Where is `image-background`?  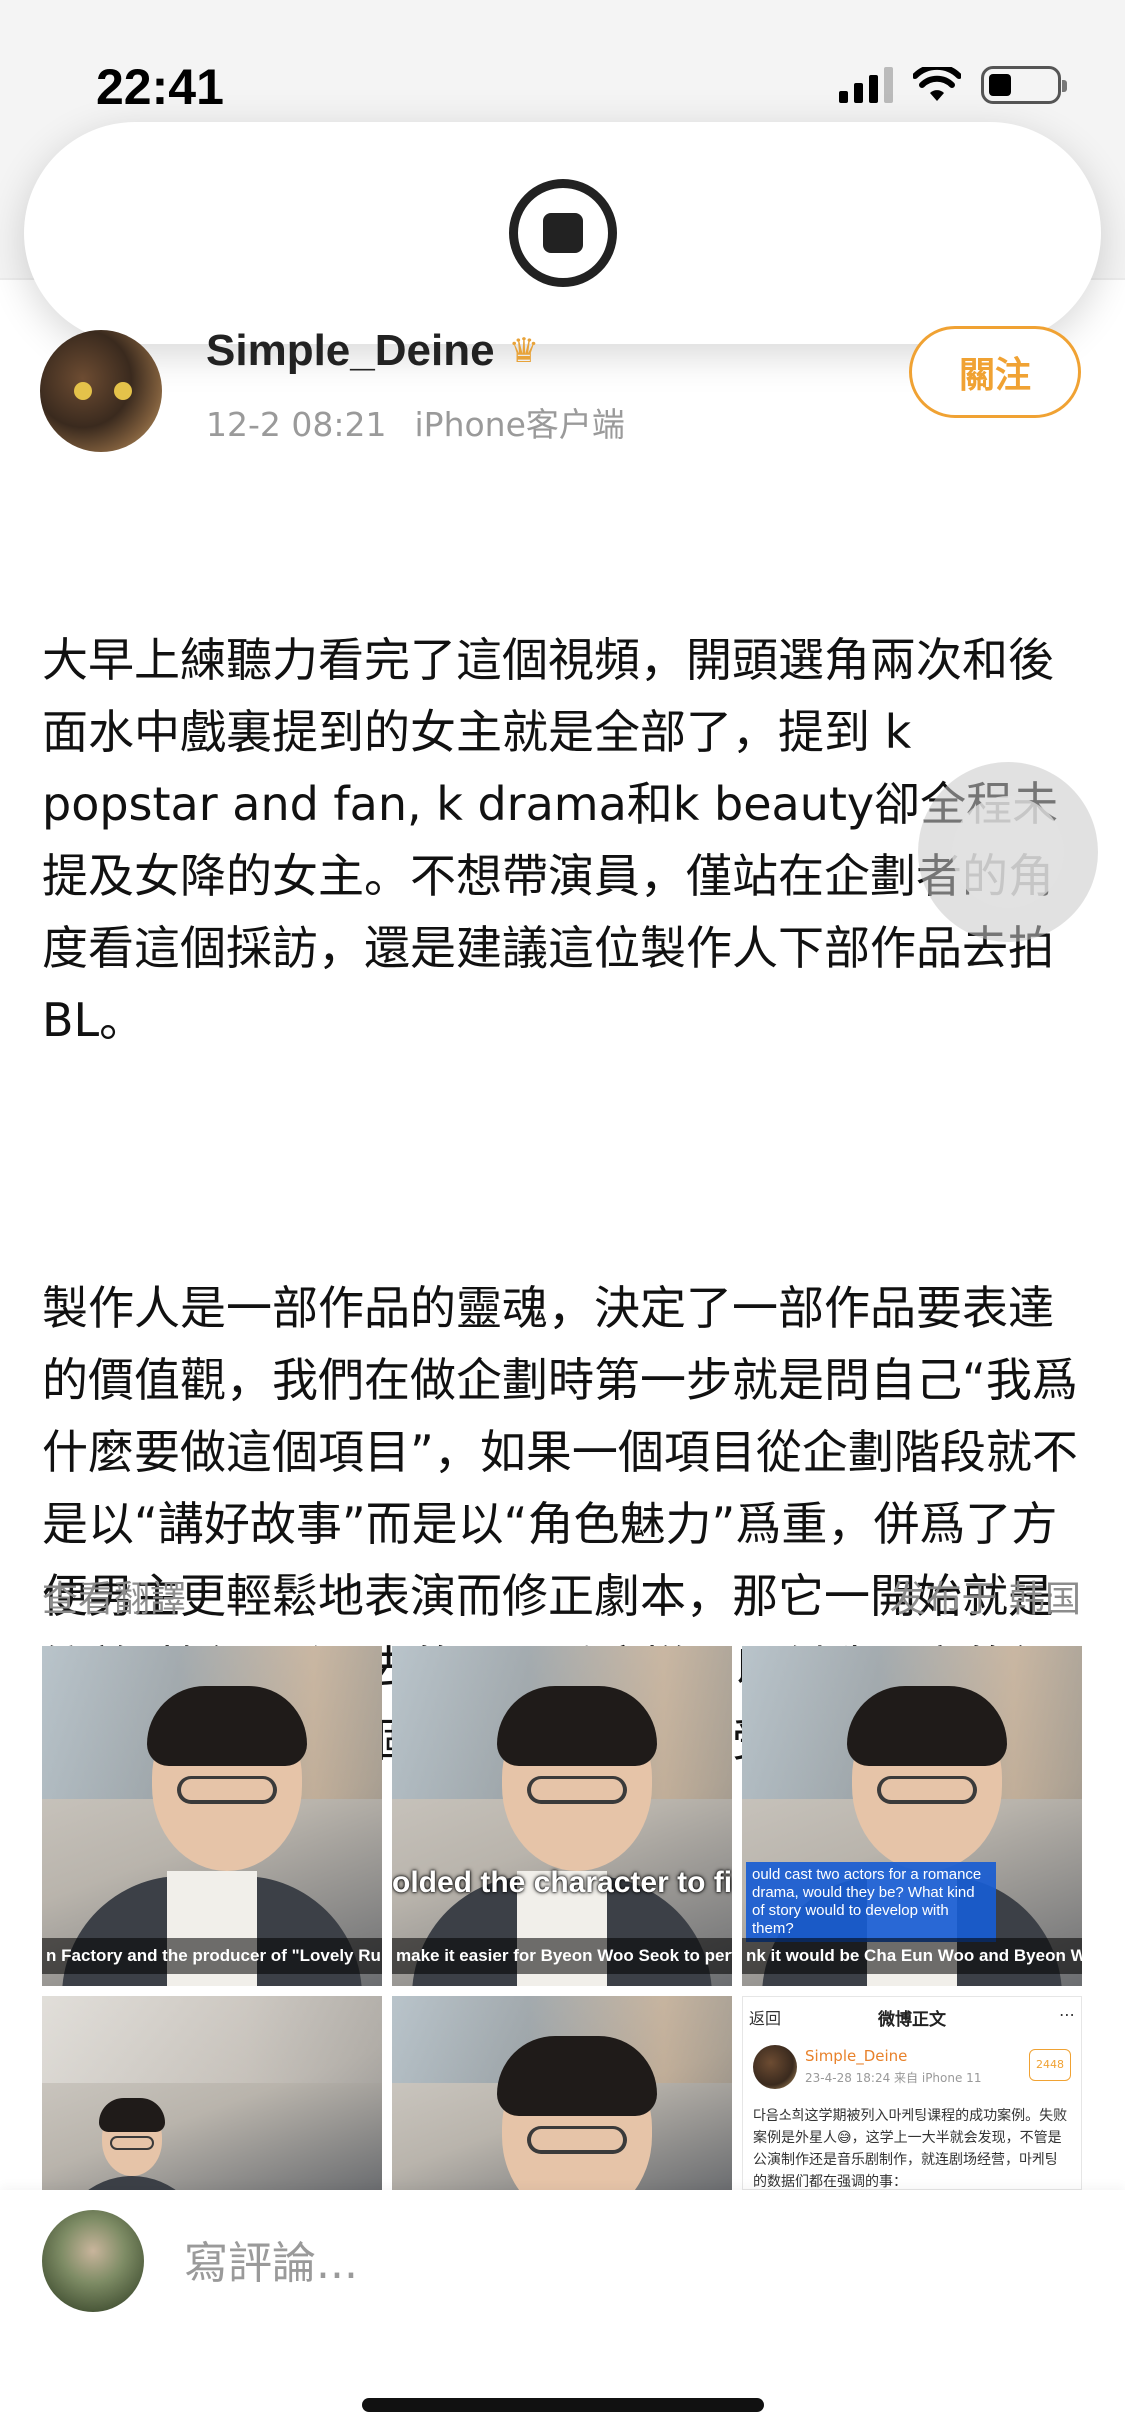 image-background is located at coordinates (212, 2040).